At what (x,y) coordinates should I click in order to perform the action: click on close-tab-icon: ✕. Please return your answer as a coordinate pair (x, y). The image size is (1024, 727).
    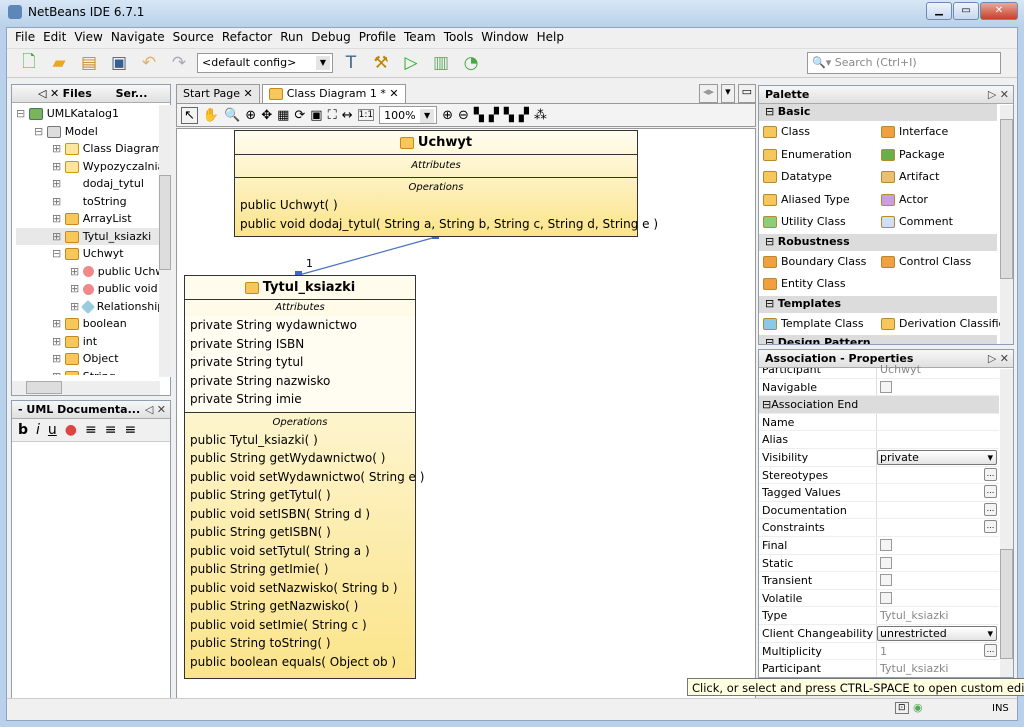
    Looking at the image, I should click on (393, 93).